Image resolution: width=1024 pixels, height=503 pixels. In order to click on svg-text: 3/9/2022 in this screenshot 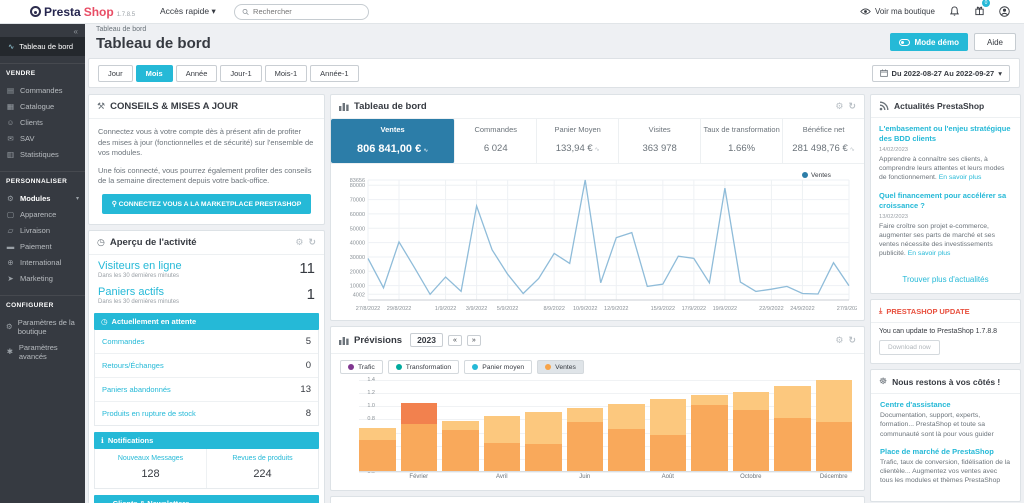, I will do `click(476, 309)`.